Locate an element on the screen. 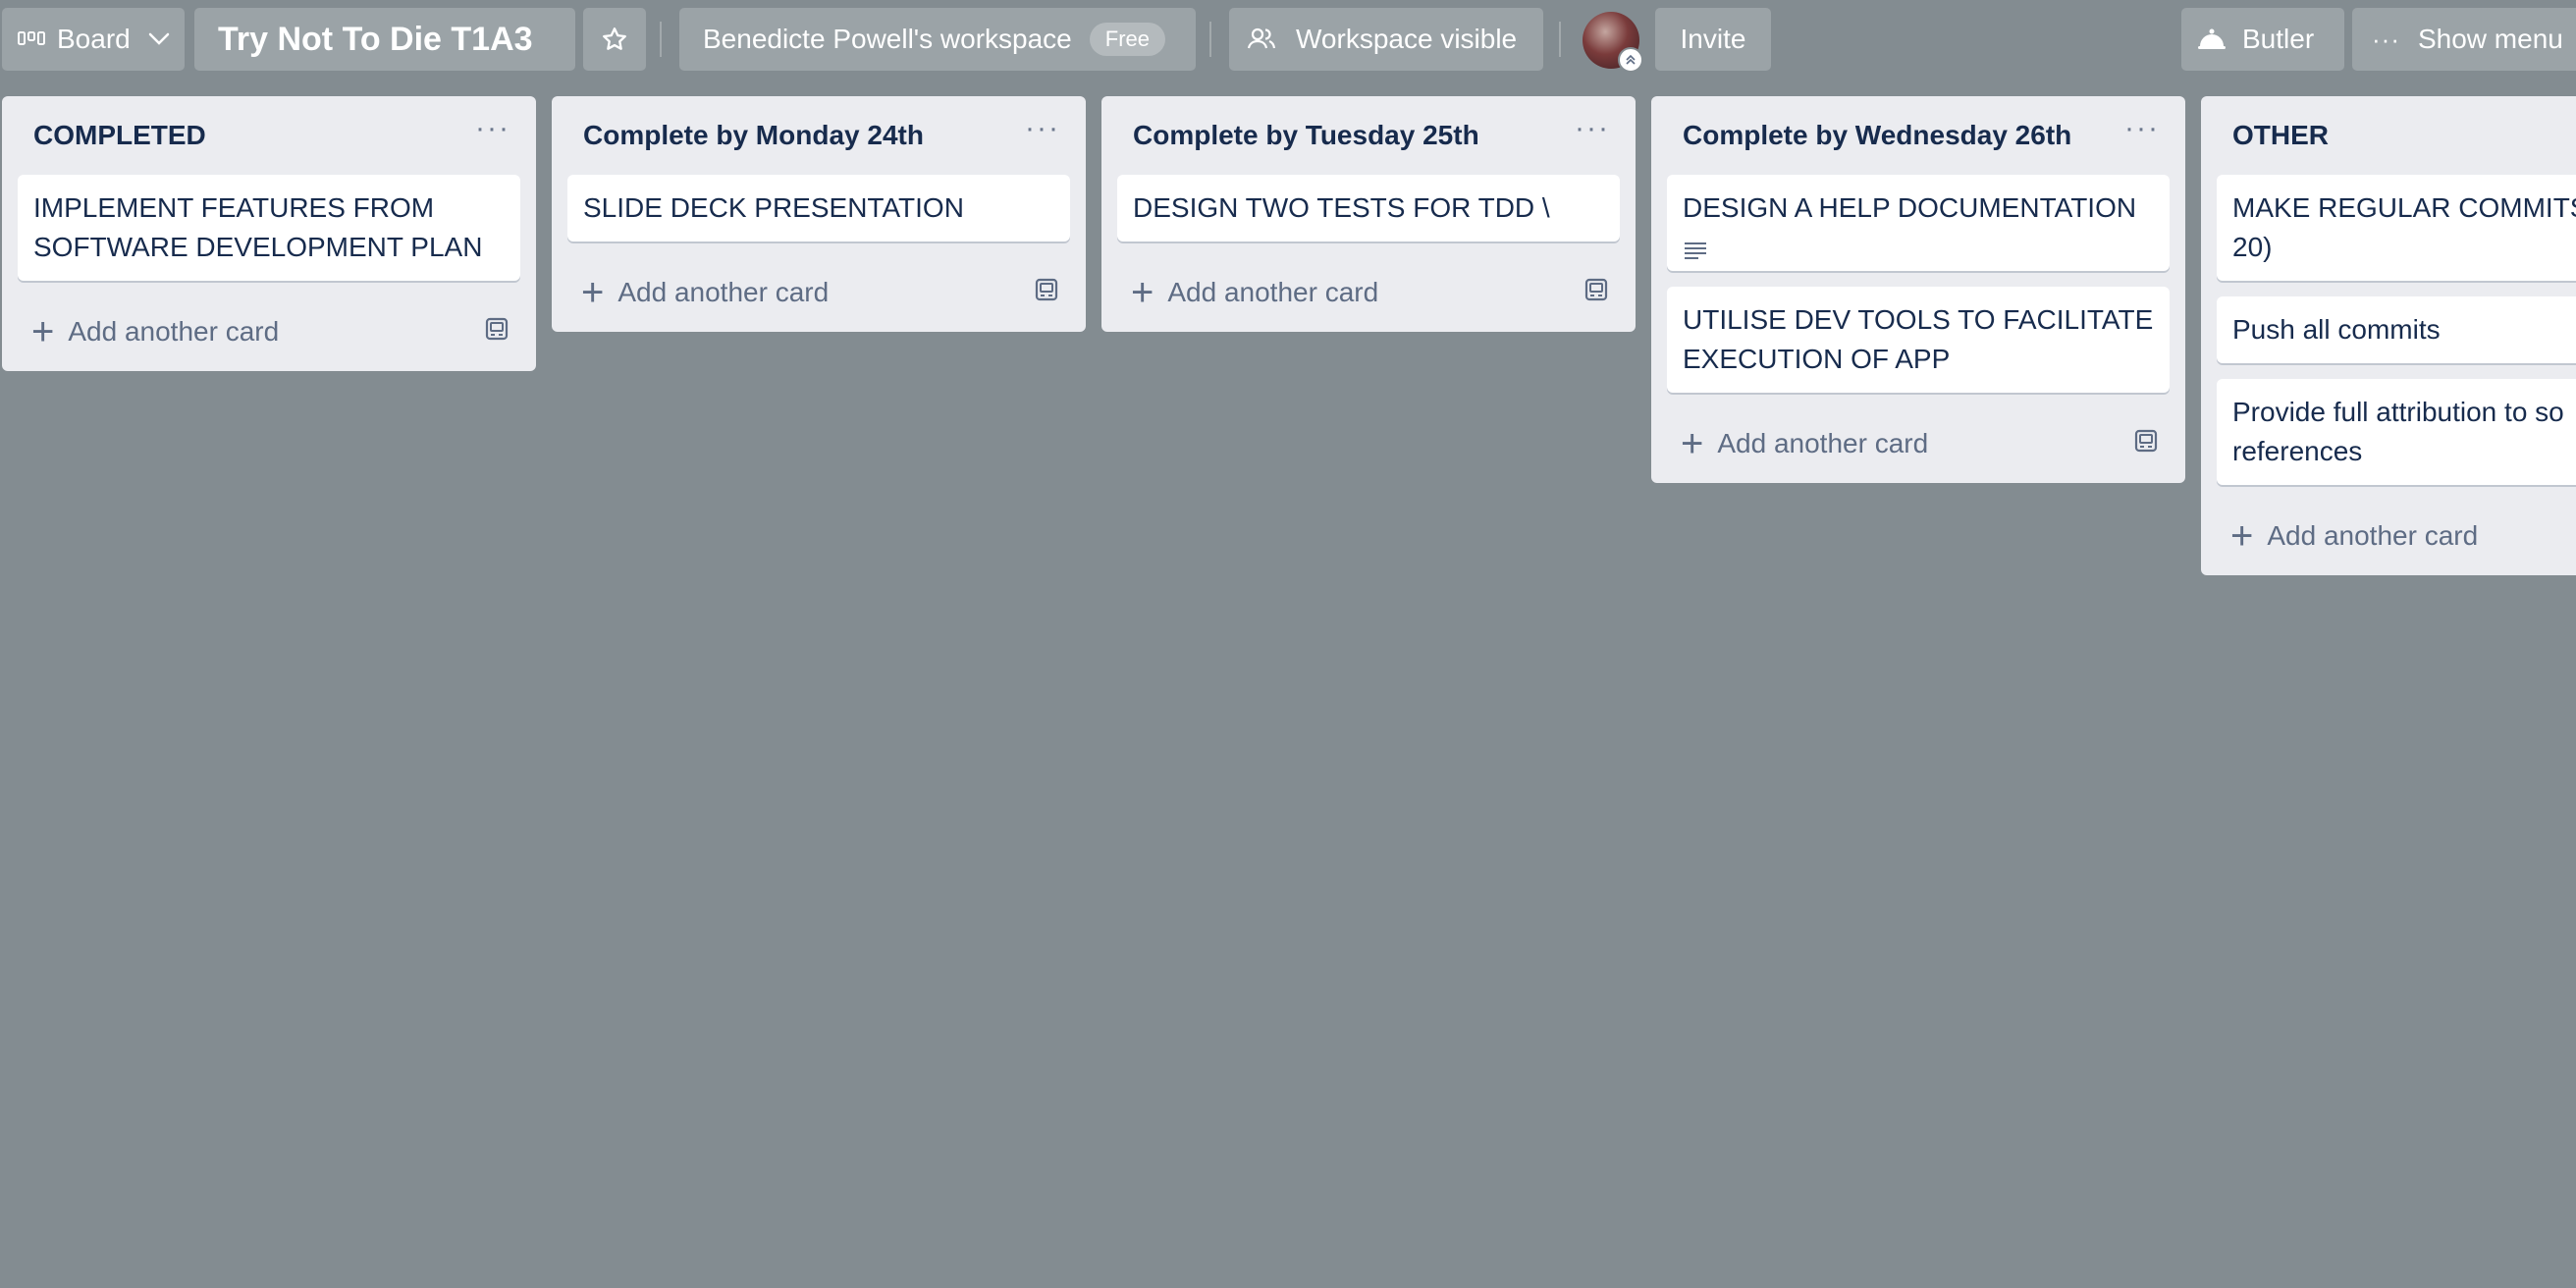  butler-button: Butler is located at coordinates (2262, 39).